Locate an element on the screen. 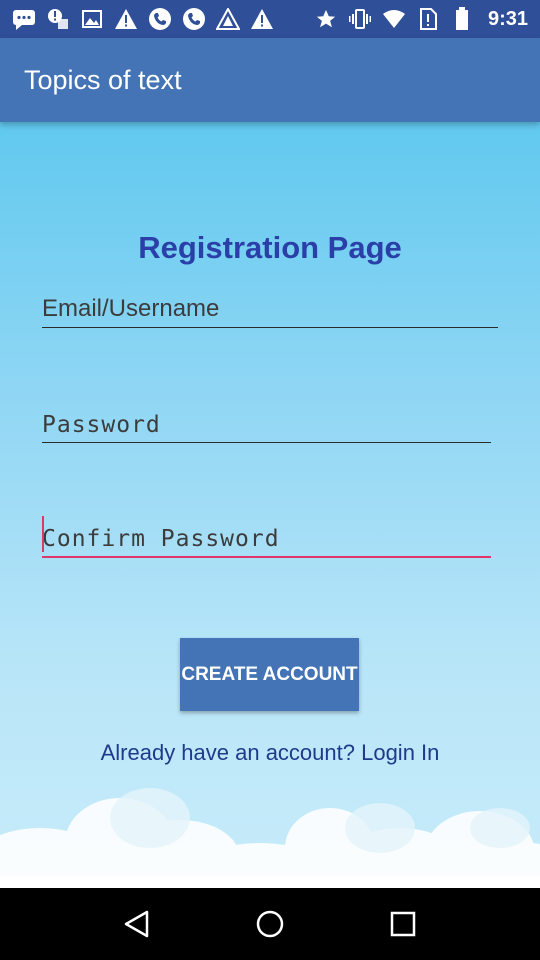 This screenshot has width=540, height=960. app-icon is located at coordinates (228, 19).